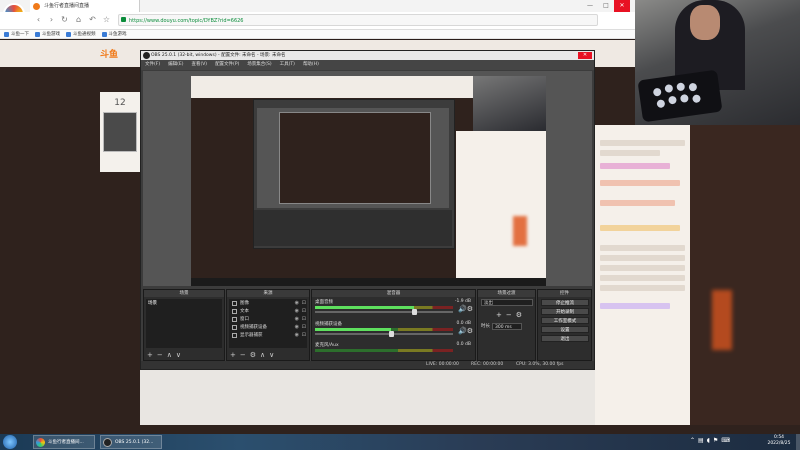 The image size is (800, 450). Describe the element at coordinates (798, 442) in the screenshot. I see `show-desktop-button` at that location.